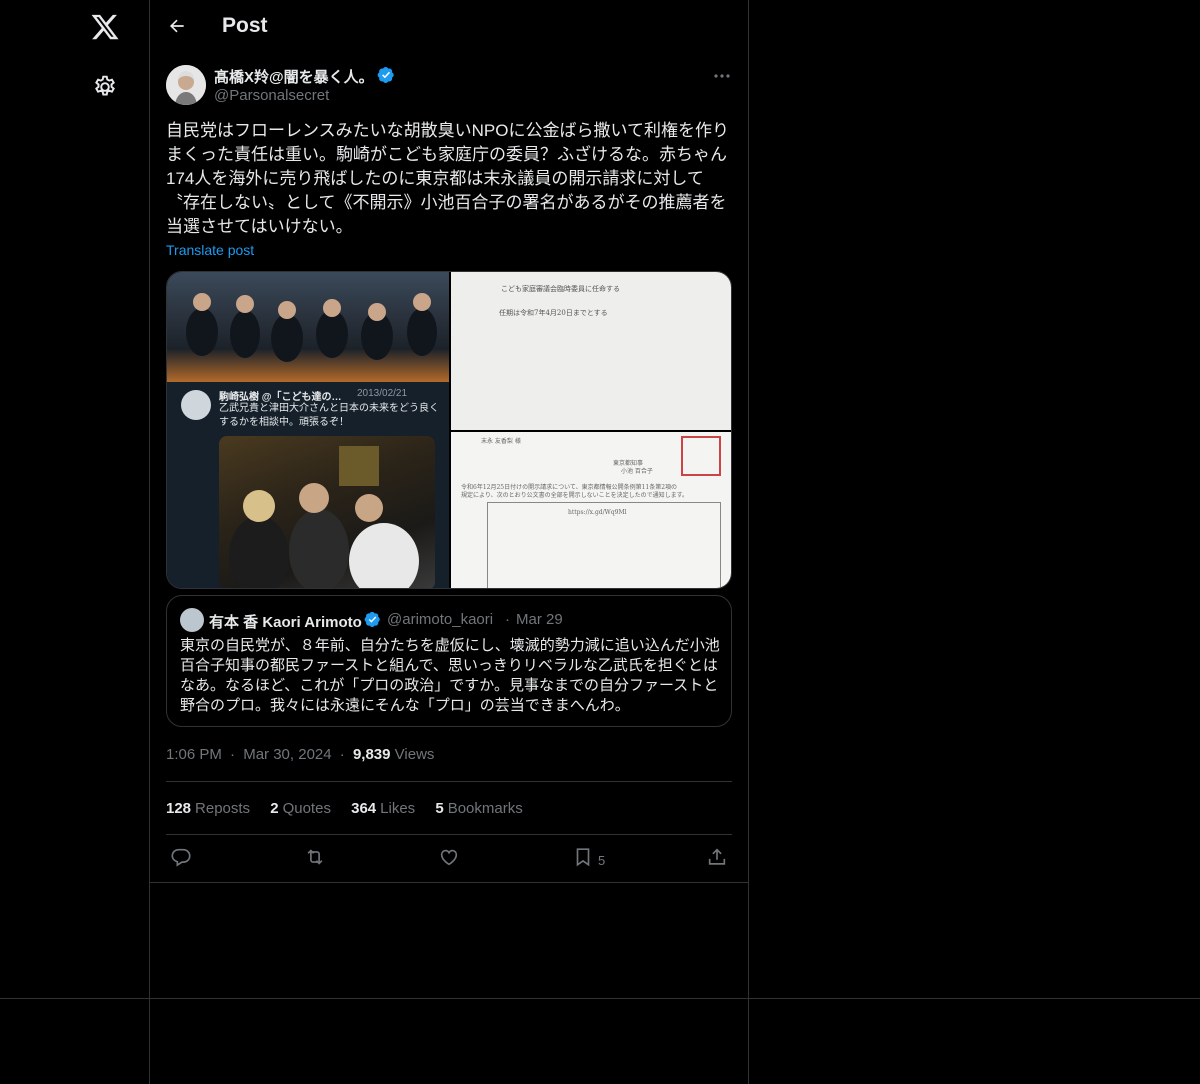 The height and width of the screenshot is (1084, 1200). What do you see at coordinates (329, 415) in the screenshot?
I see `embedded-tweet-text: 乙武兄貴と津田大介さんと日本の未来をどう良くするかを相談中。頑張るぞ！` at bounding box center [329, 415].